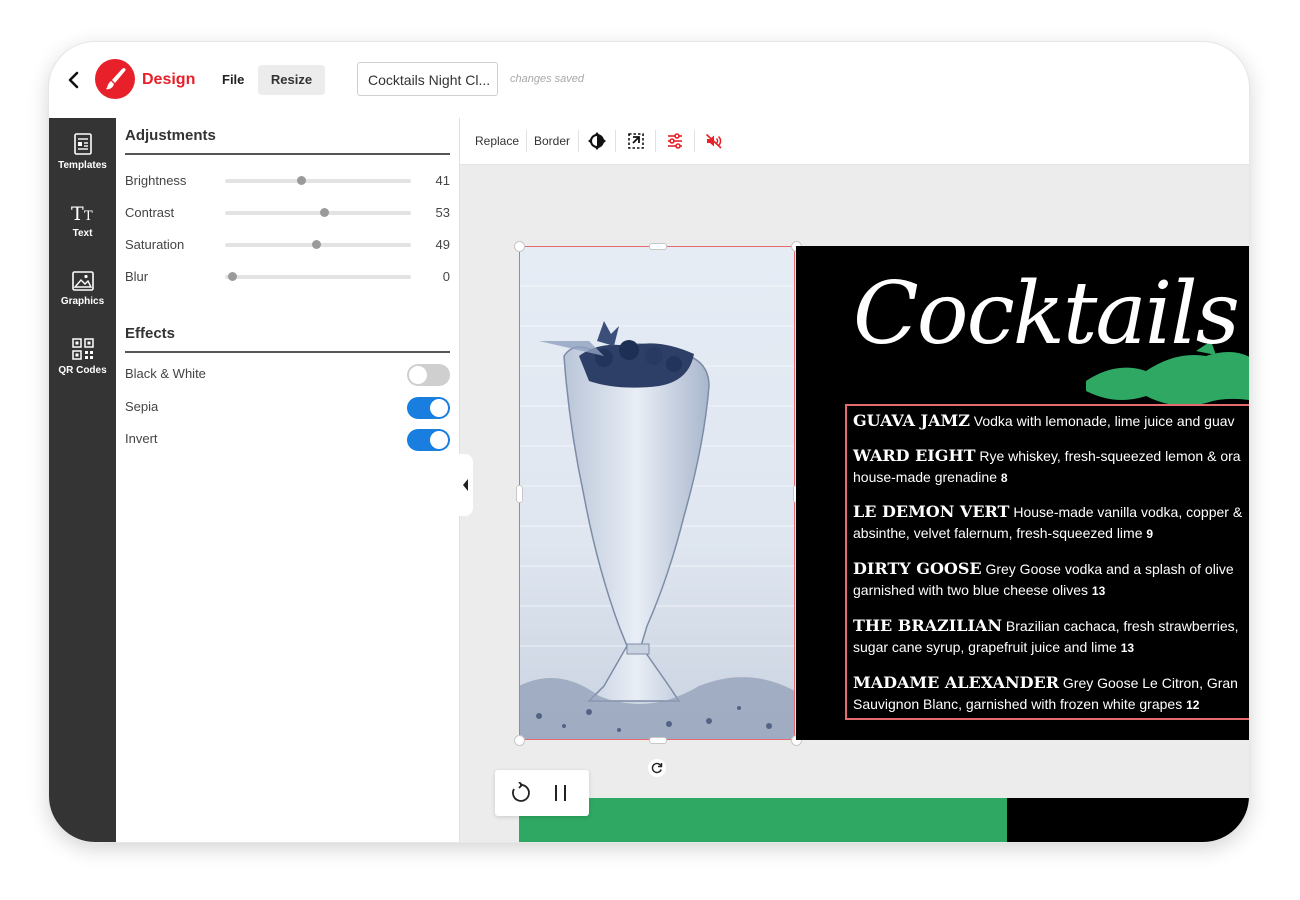  I want to click on next-page-green-band, so click(763, 820).